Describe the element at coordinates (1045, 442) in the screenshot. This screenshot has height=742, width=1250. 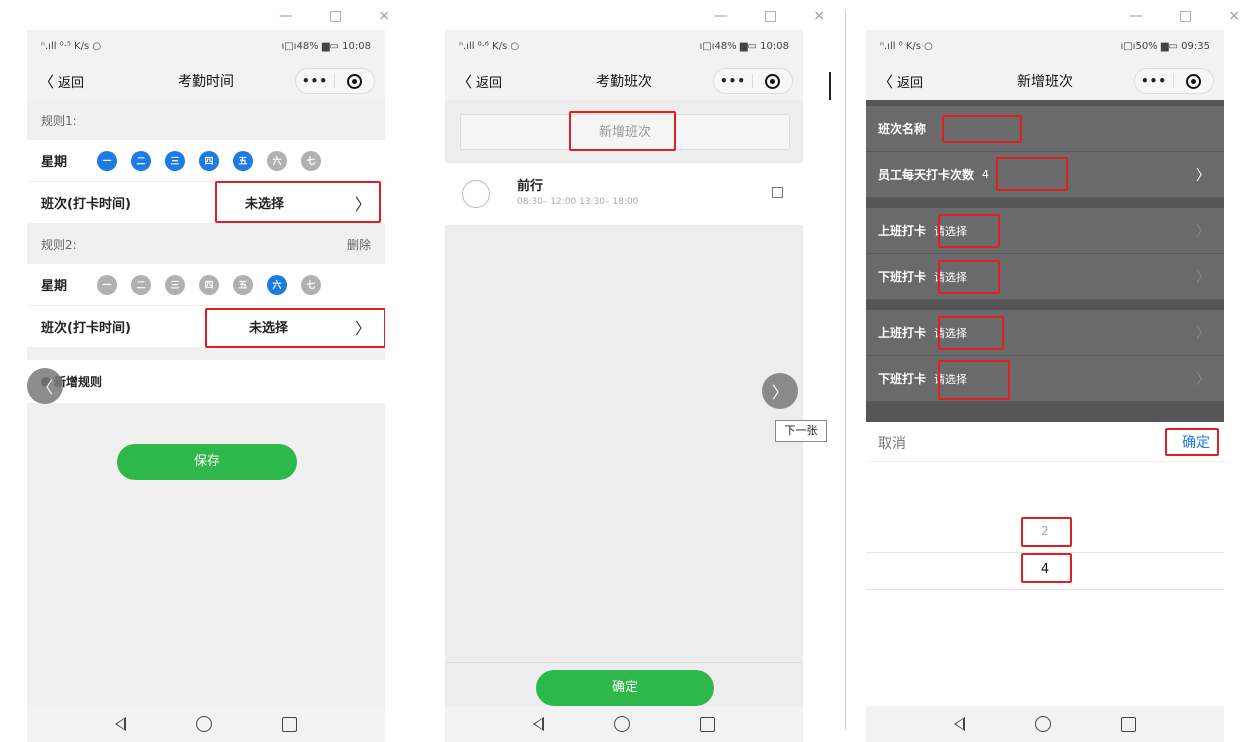
I see `picker-header: 取消 确定` at that location.